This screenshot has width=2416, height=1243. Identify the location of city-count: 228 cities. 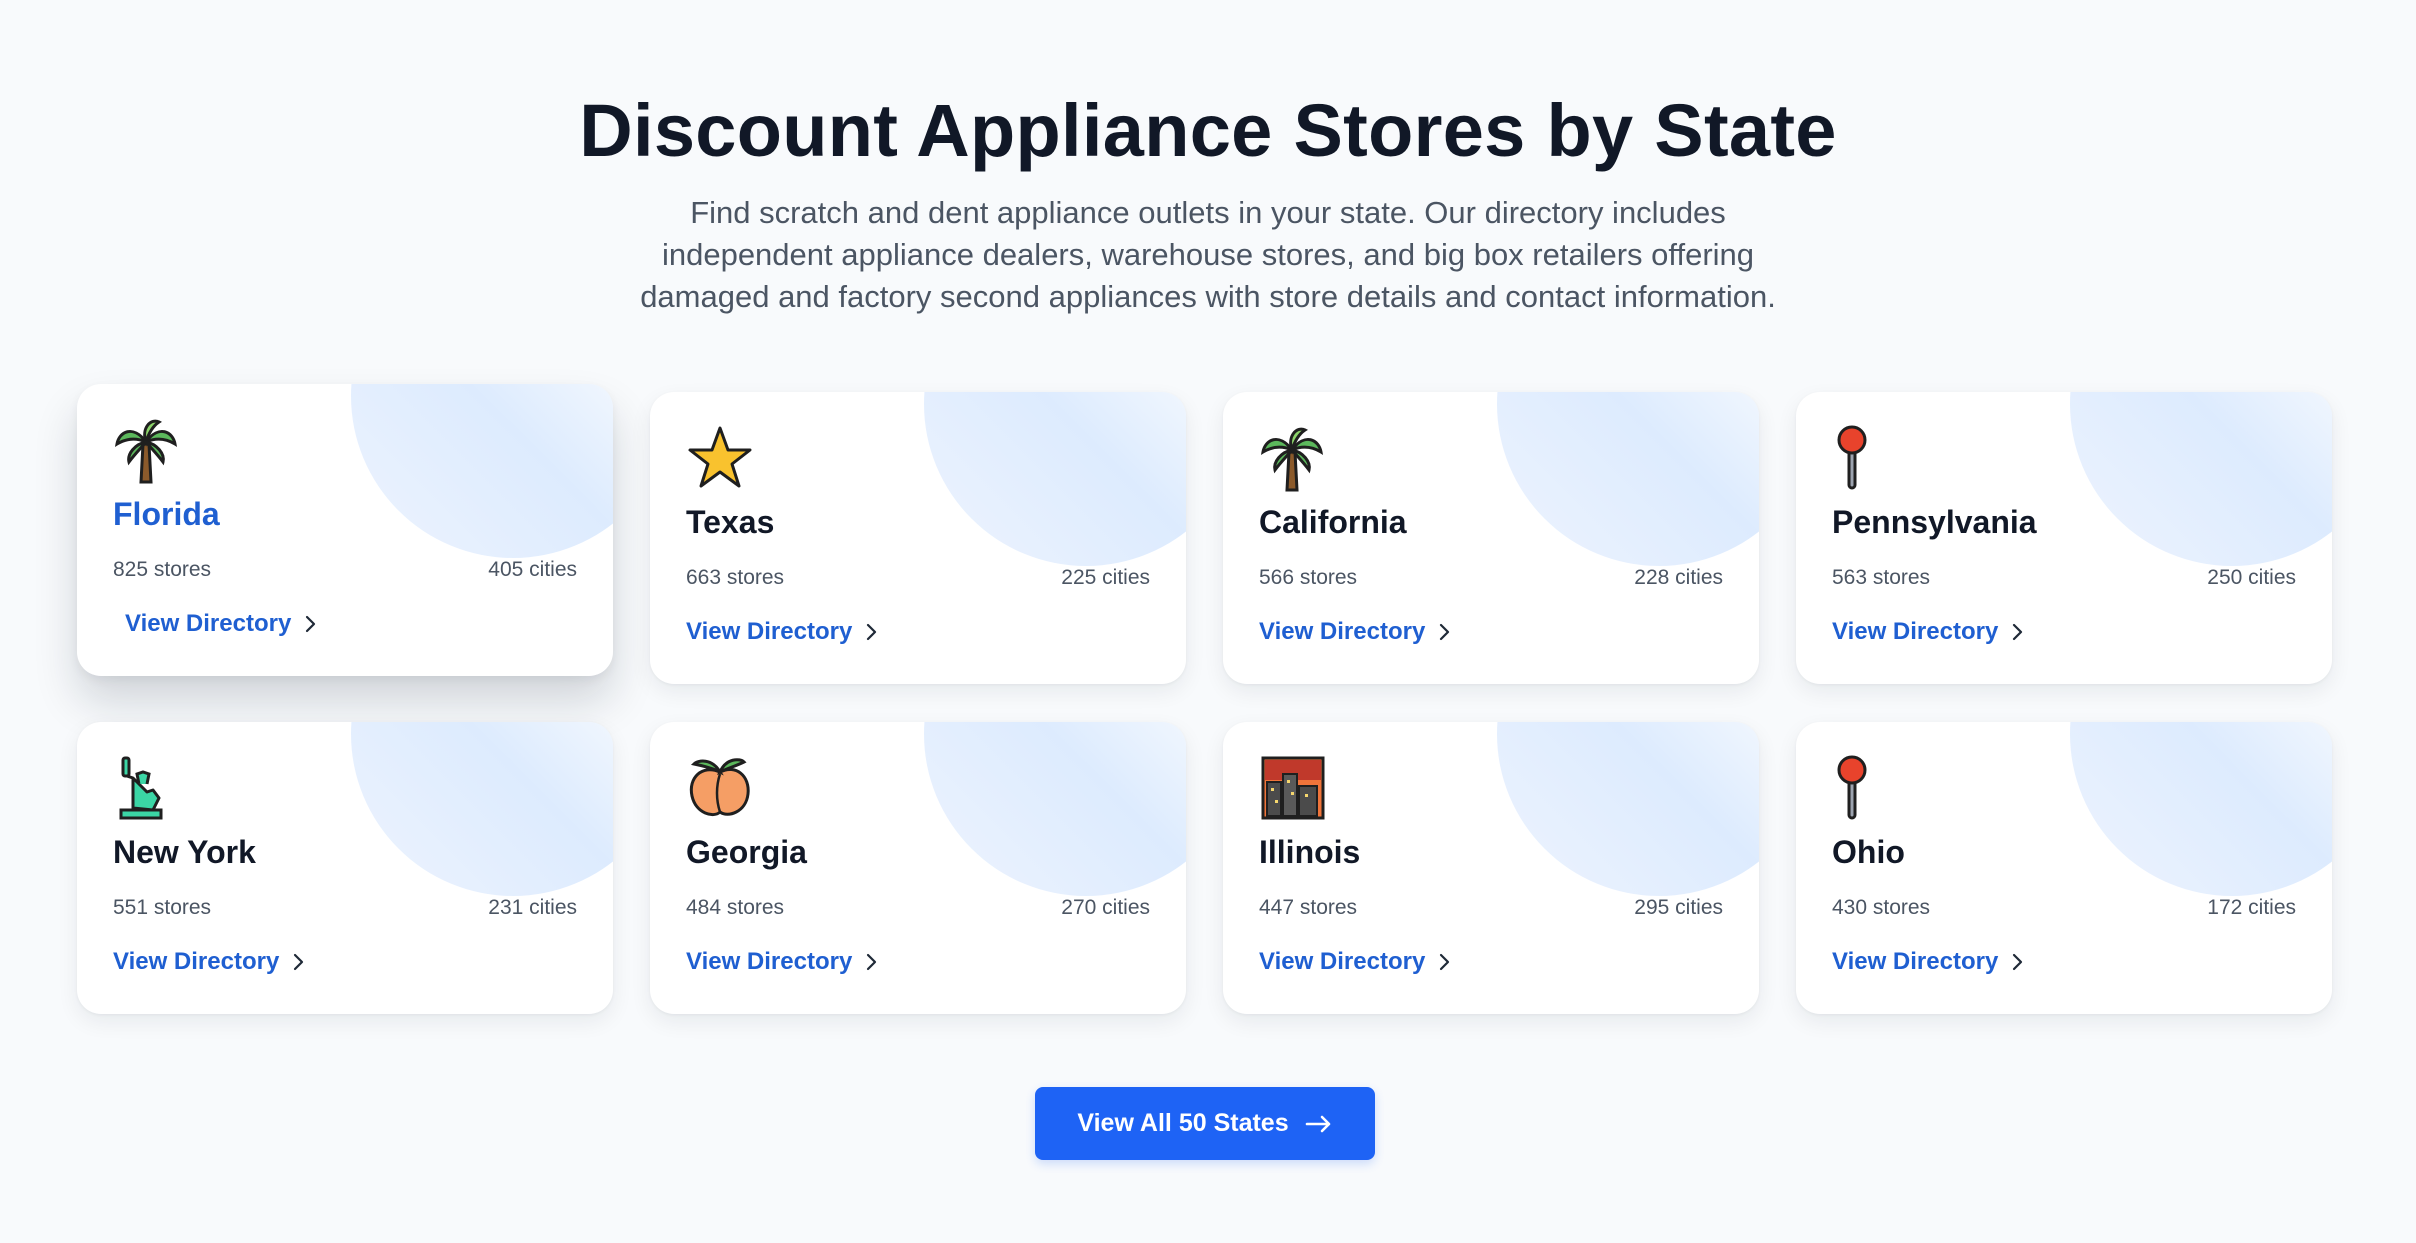
(1678, 577).